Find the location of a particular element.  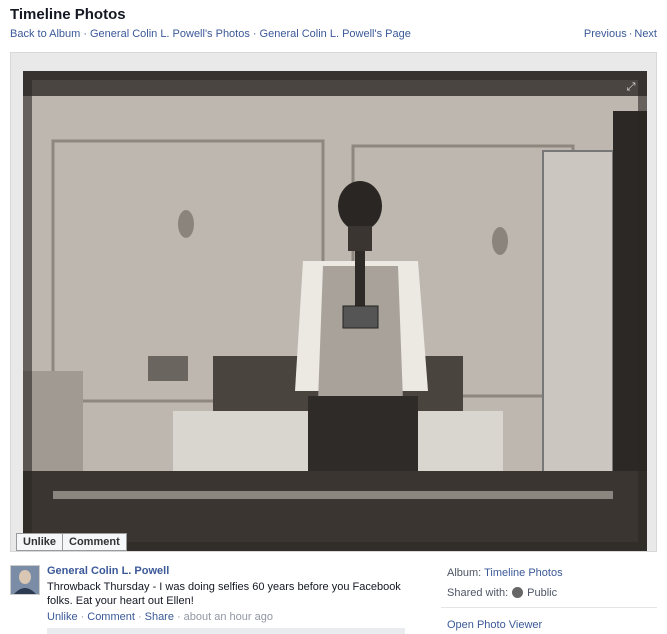

unlike-button: Unlike is located at coordinates (39, 542).